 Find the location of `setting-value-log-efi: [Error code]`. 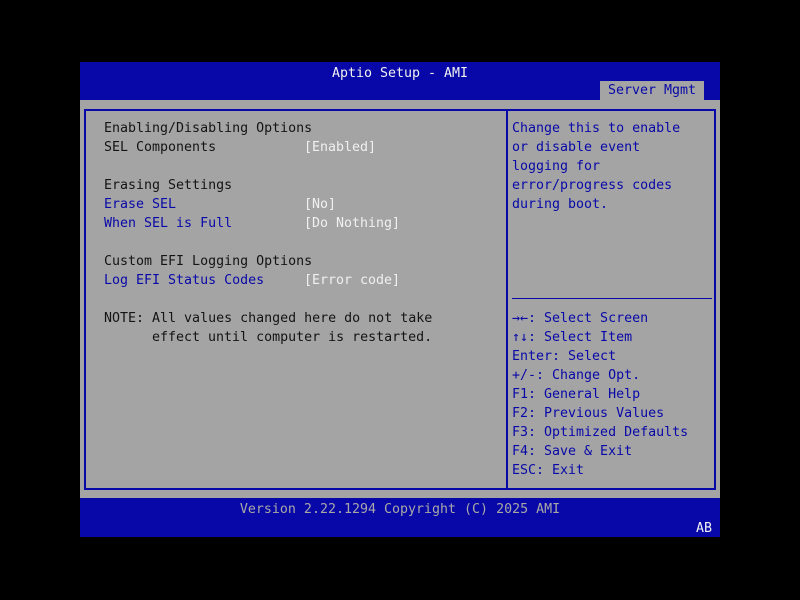

setting-value-log-efi: [Error code] is located at coordinates (352, 280).